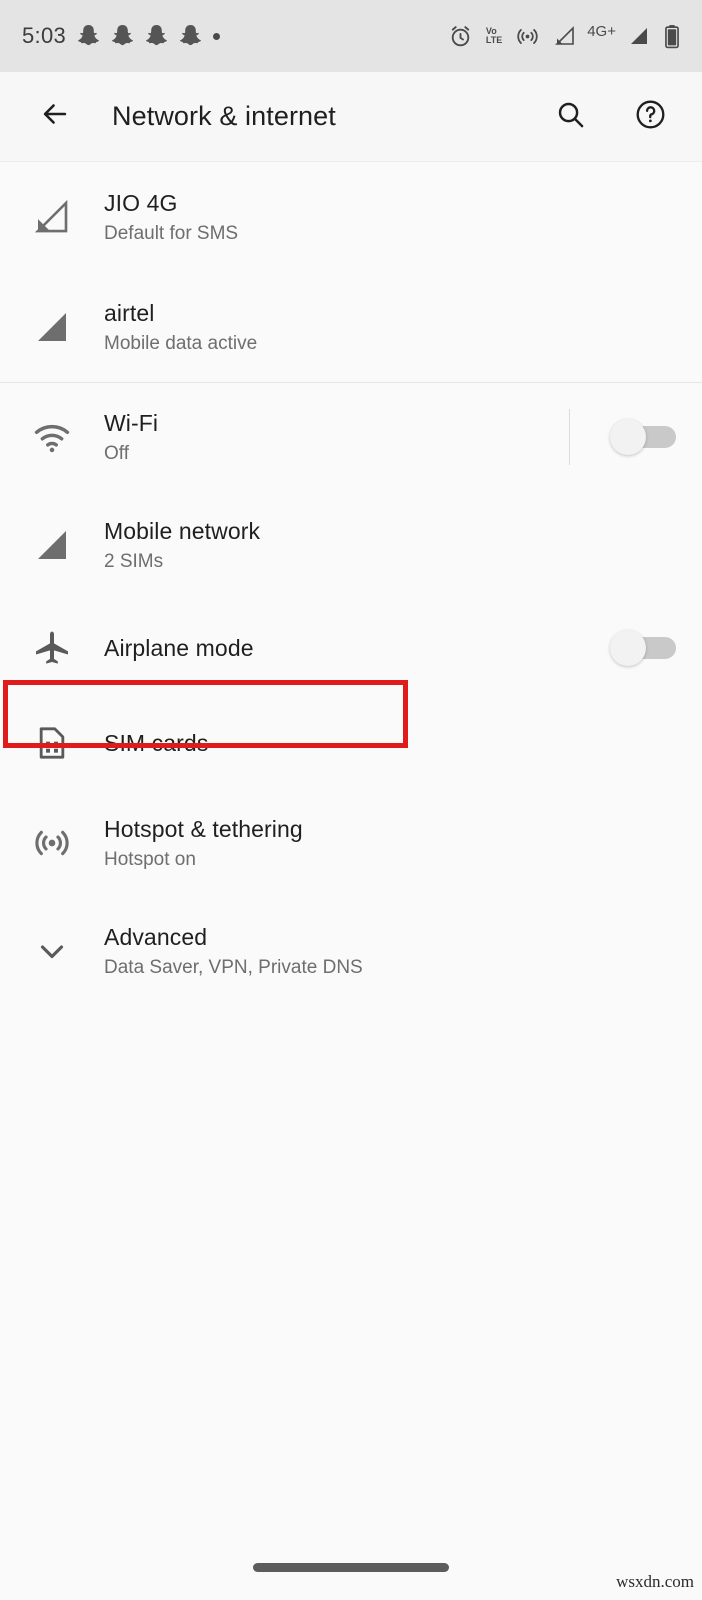 This screenshot has height=1600, width=702. I want to click on wifi-toggle, so click(643, 437).